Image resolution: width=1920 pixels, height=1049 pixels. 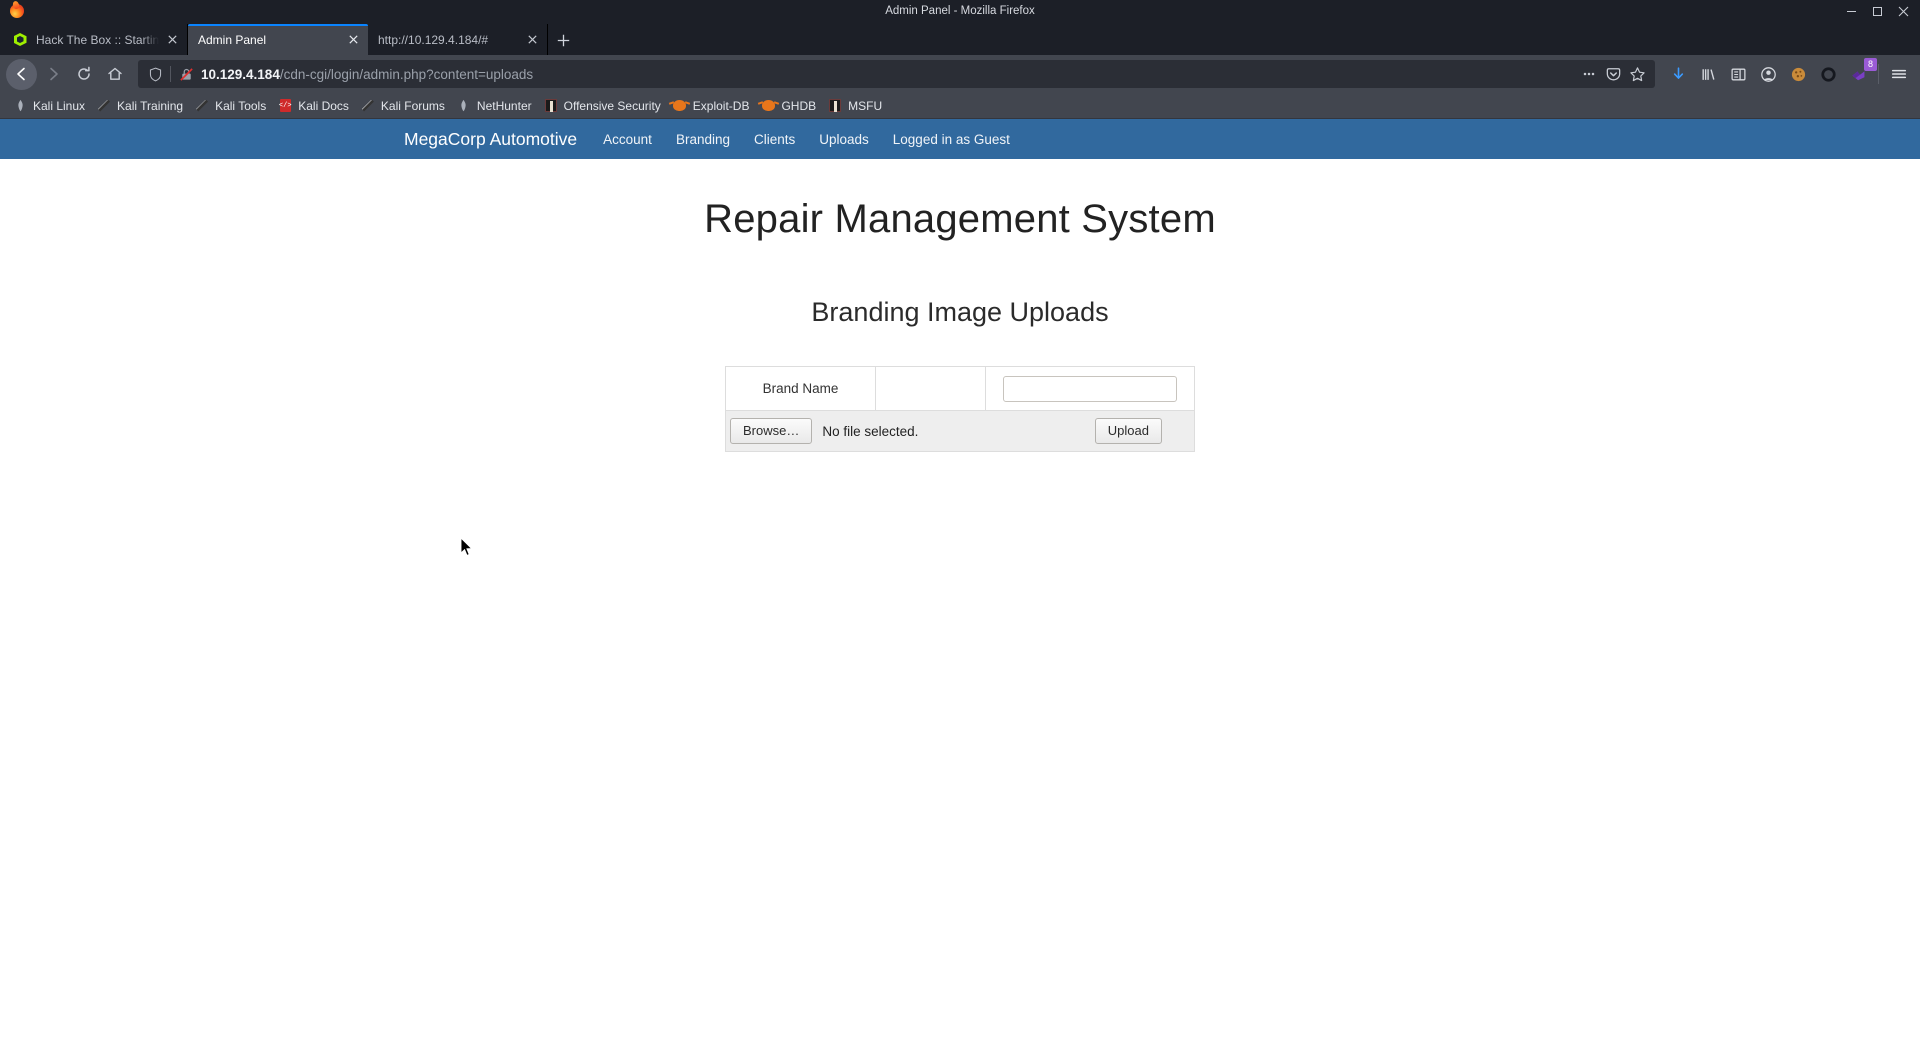 What do you see at coordinates (1798, 74) in the screenshot?
I see `cookie-manager-icon` at bounding box center [1798, 74].